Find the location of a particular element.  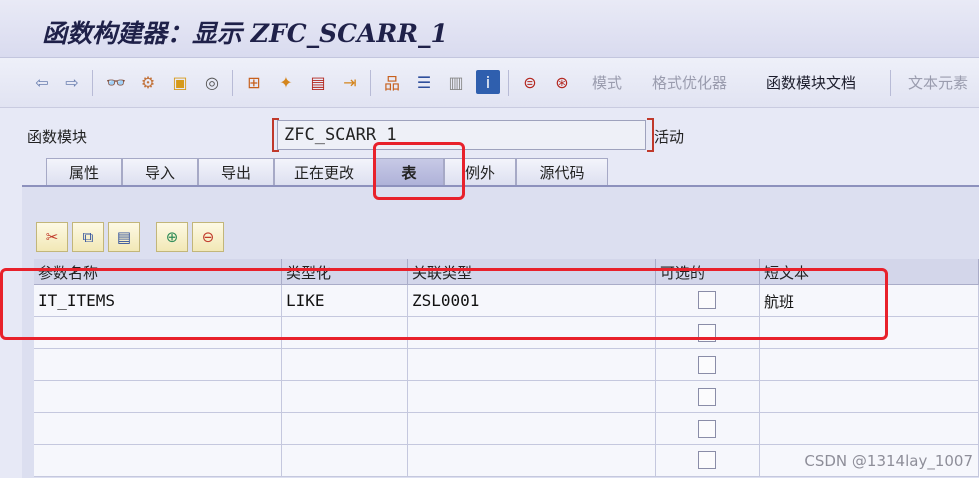

glasses-icon: 👓 is located at coordinates (116, 82).